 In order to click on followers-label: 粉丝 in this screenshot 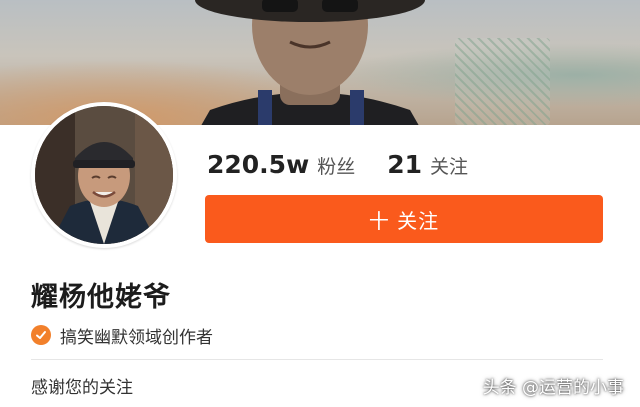, I will do `click(336, 165)`.